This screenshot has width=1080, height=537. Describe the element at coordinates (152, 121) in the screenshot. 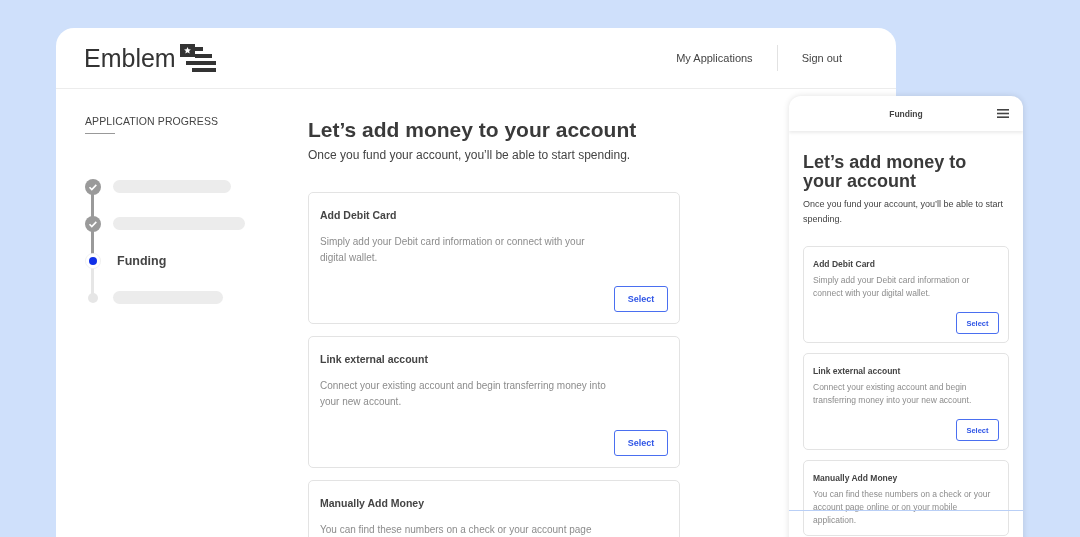

I see `progress-title: APPLICATION PROGRESS` at that location.